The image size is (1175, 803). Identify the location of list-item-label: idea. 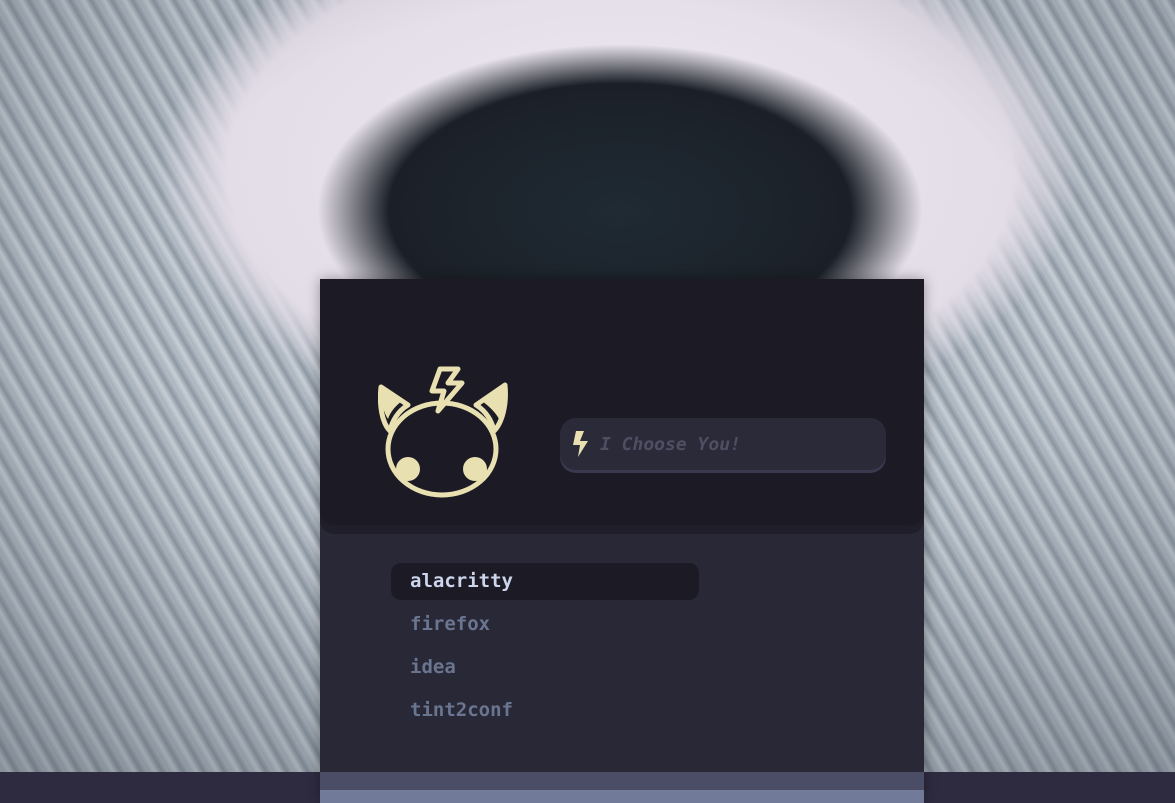
(433, 667).